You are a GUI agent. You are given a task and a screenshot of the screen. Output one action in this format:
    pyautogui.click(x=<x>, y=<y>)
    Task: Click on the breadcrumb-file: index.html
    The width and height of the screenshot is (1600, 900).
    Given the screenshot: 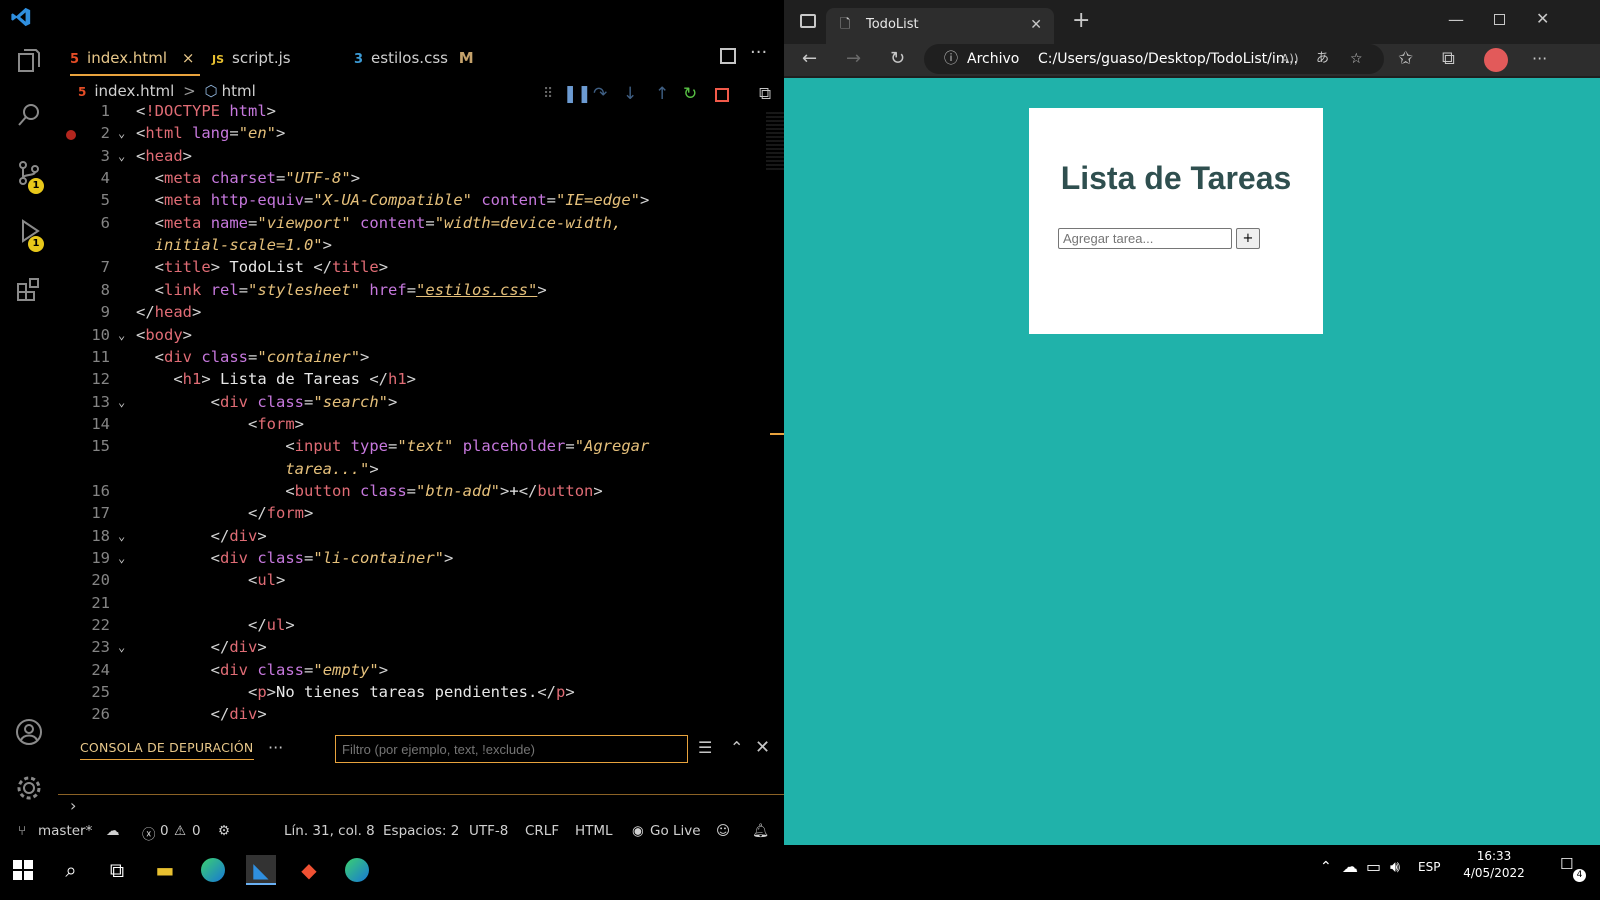 What is the action you would take?
    pyautogui.click(x=134, y=91)
    